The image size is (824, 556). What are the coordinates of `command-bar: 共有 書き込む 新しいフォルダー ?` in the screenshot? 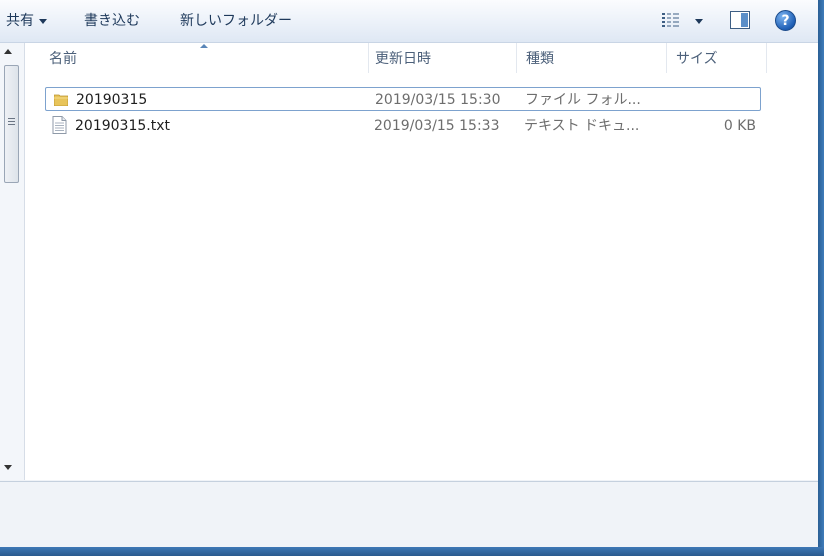 It's located at (412, 21).